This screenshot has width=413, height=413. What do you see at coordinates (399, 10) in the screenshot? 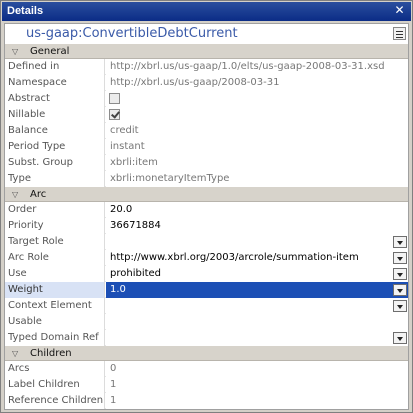
I see `close-icon: ✕` at bounding box center [399, 10].